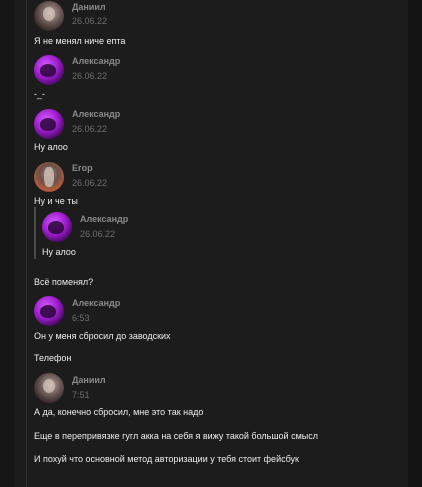 The height and width of the screenshot is (487, 422). What do you see at coordinates (119, 412) in the screenshot?
I see `message-text: А да, конечно сбросил, мне это так надо` at bounding box center [119, 412].